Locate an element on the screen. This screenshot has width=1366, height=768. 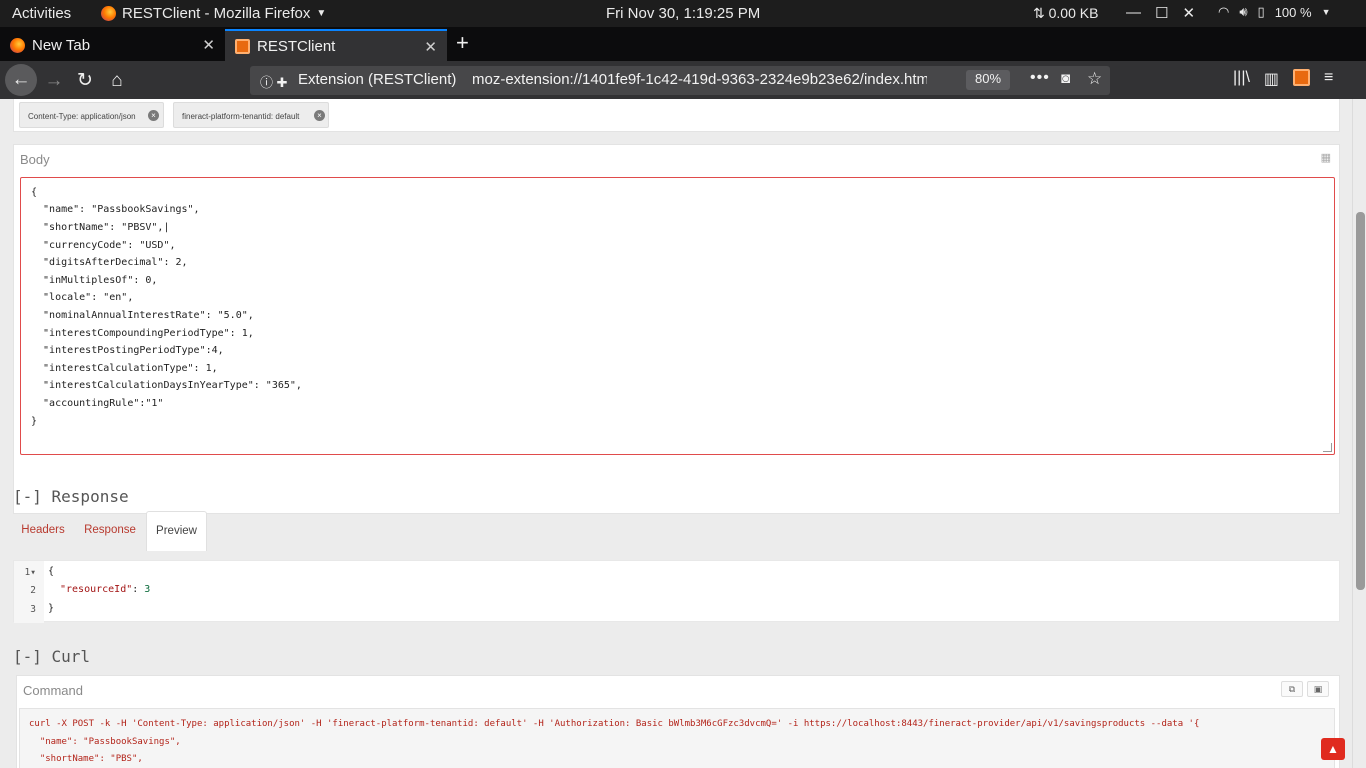
network-monitor: ⇅ 0.00 KB is located at coordinates (1065, 13).